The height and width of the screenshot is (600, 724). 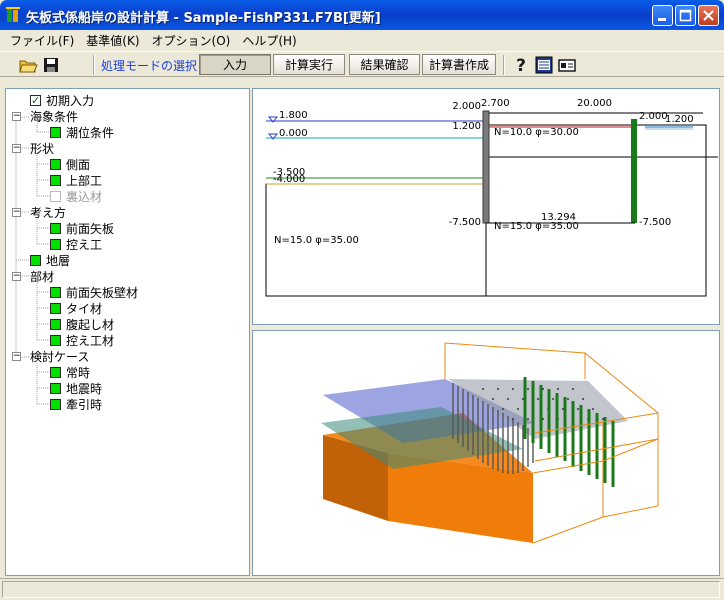 I want to click on soil-label-lower-left: N=15.0 φ=35.00, so click(x=316, y=240).